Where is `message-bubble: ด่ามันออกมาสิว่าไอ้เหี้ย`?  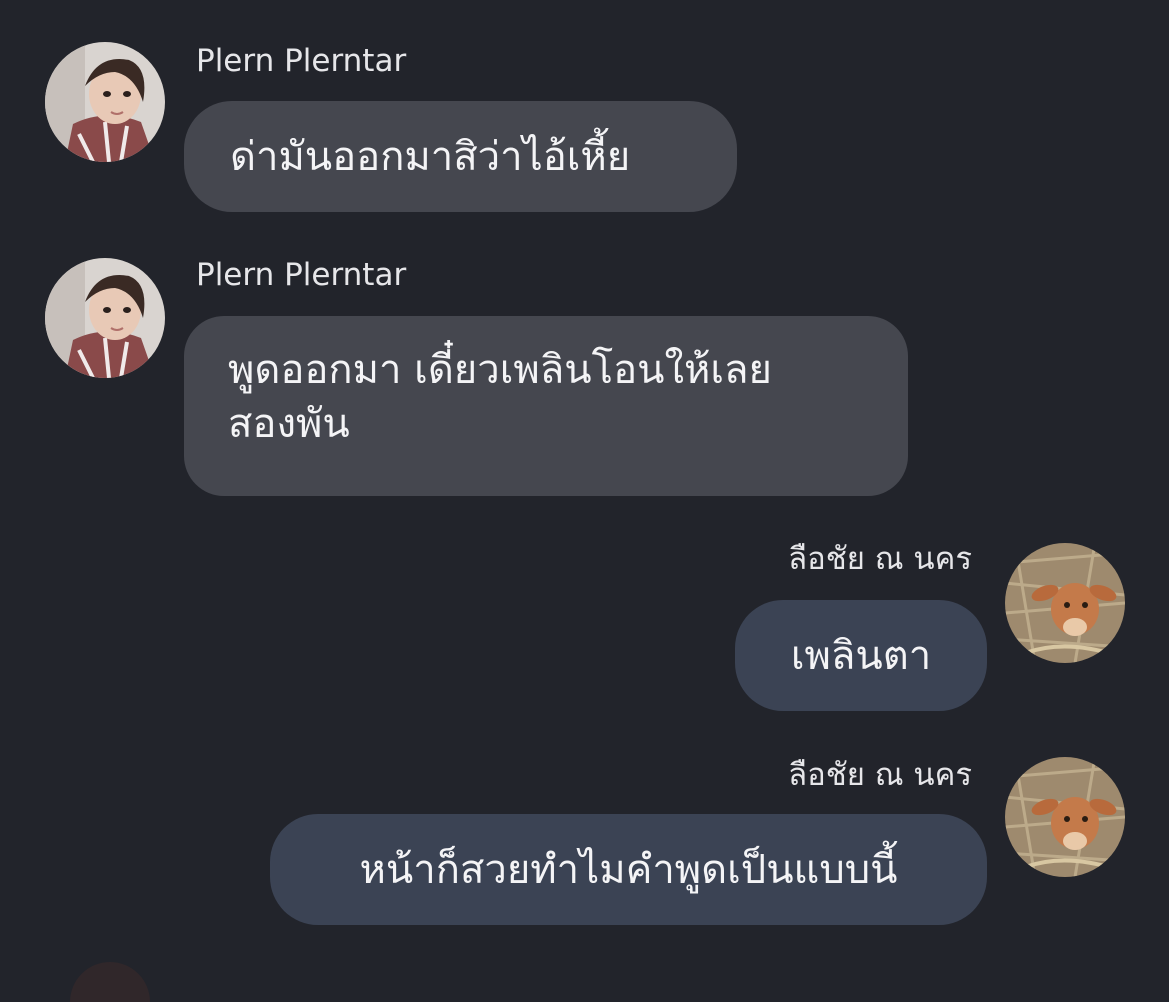 message-bubble: ด่ามันออกมาสิว่าไอ้เหี้ย is located at coordinates (460, 156).